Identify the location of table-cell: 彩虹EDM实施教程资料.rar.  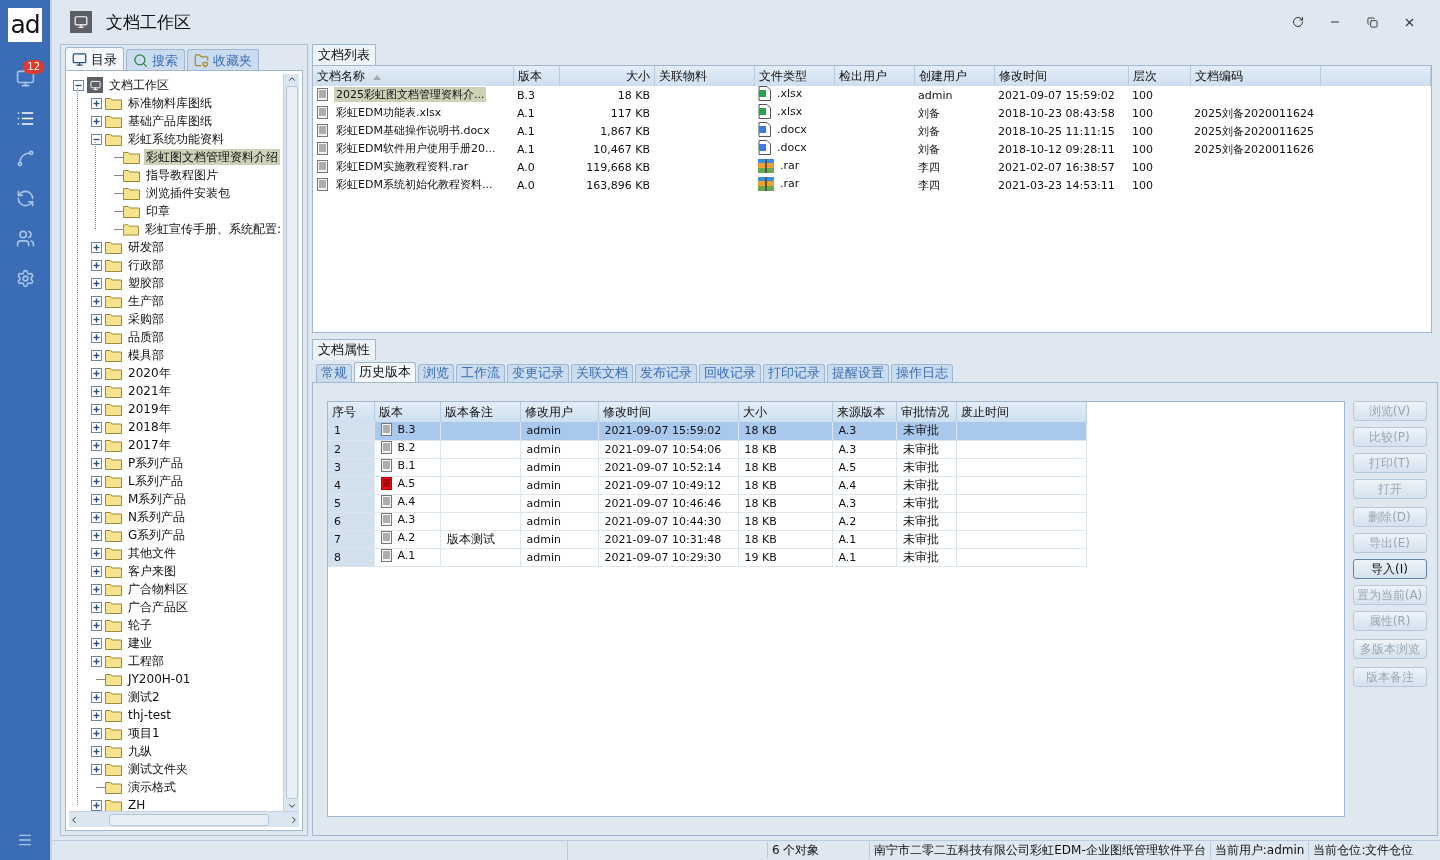
(402, 166).